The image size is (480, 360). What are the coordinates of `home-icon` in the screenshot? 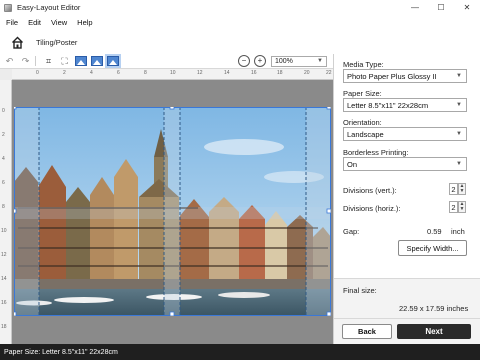 It's located at (17, 42).